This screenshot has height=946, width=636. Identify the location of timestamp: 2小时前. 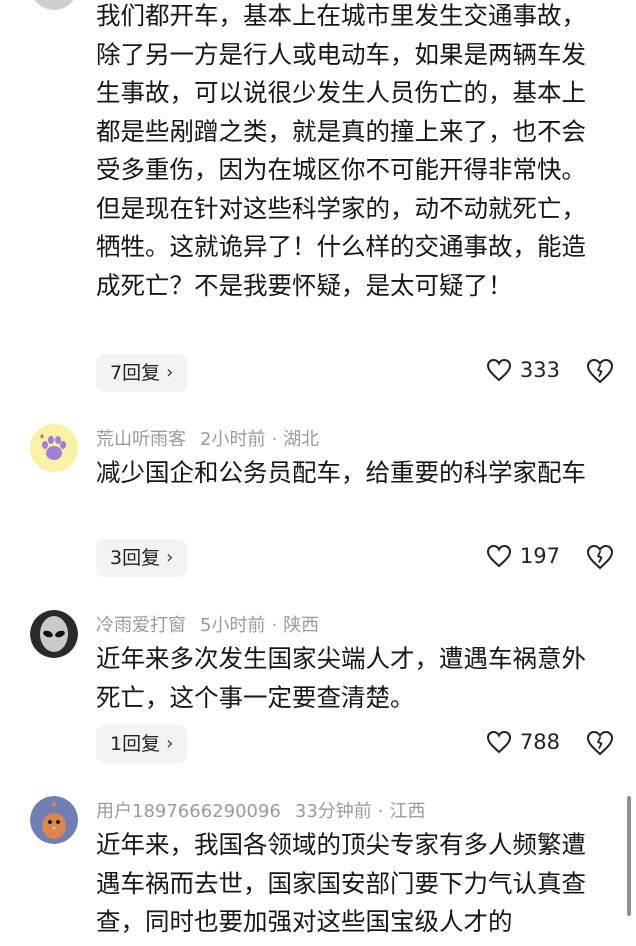
(233, 439).